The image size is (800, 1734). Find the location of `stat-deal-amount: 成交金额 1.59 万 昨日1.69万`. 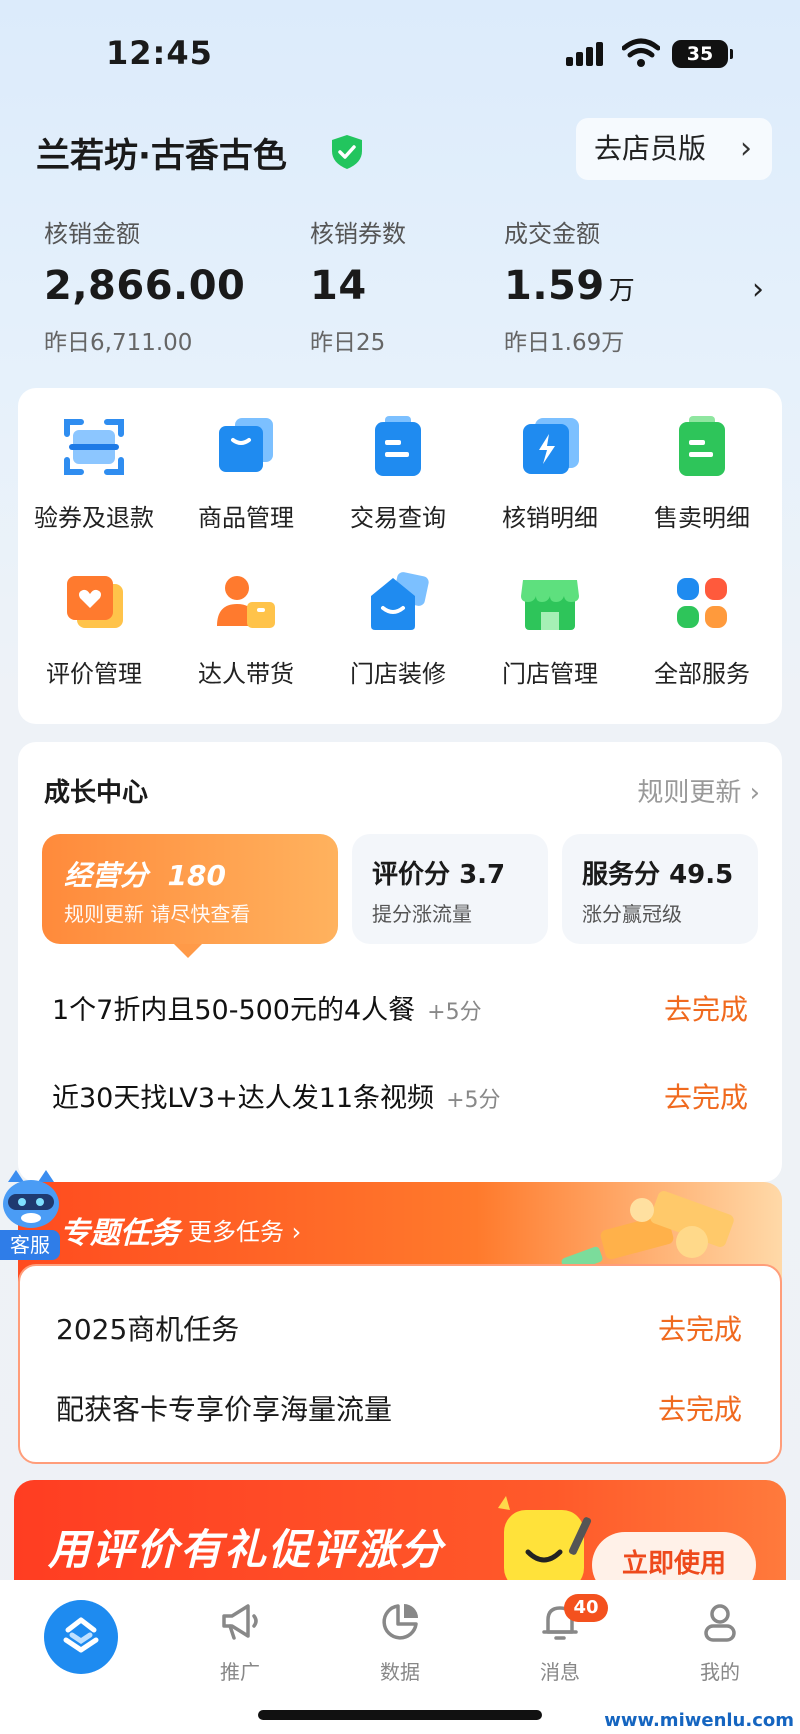

stat-deal-amount: 成交金额 1.59 万 昨日1.69万 is located at coordinates (569, 285).